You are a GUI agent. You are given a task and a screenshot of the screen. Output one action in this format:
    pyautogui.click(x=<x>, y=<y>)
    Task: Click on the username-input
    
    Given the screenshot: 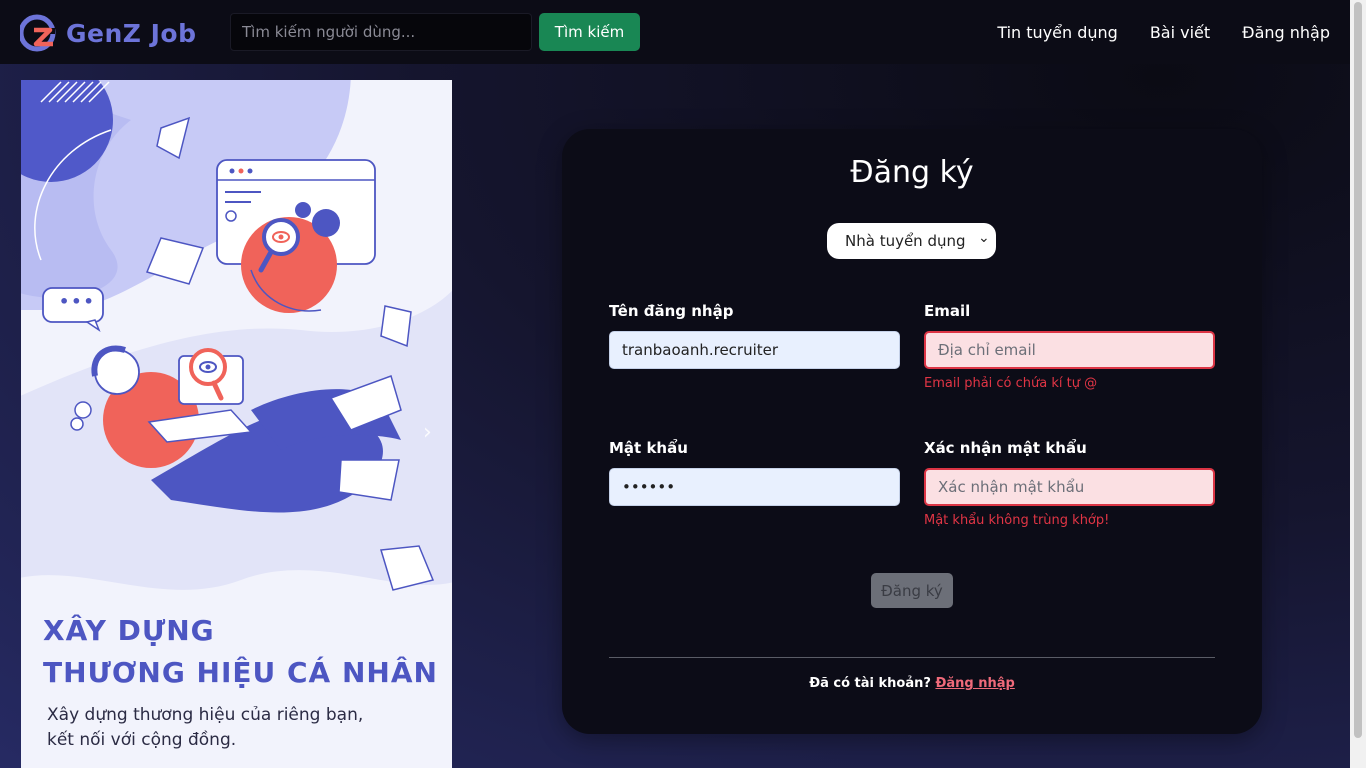 What is the action you would take?
    pyautogui.click(x=754, y=350)
    